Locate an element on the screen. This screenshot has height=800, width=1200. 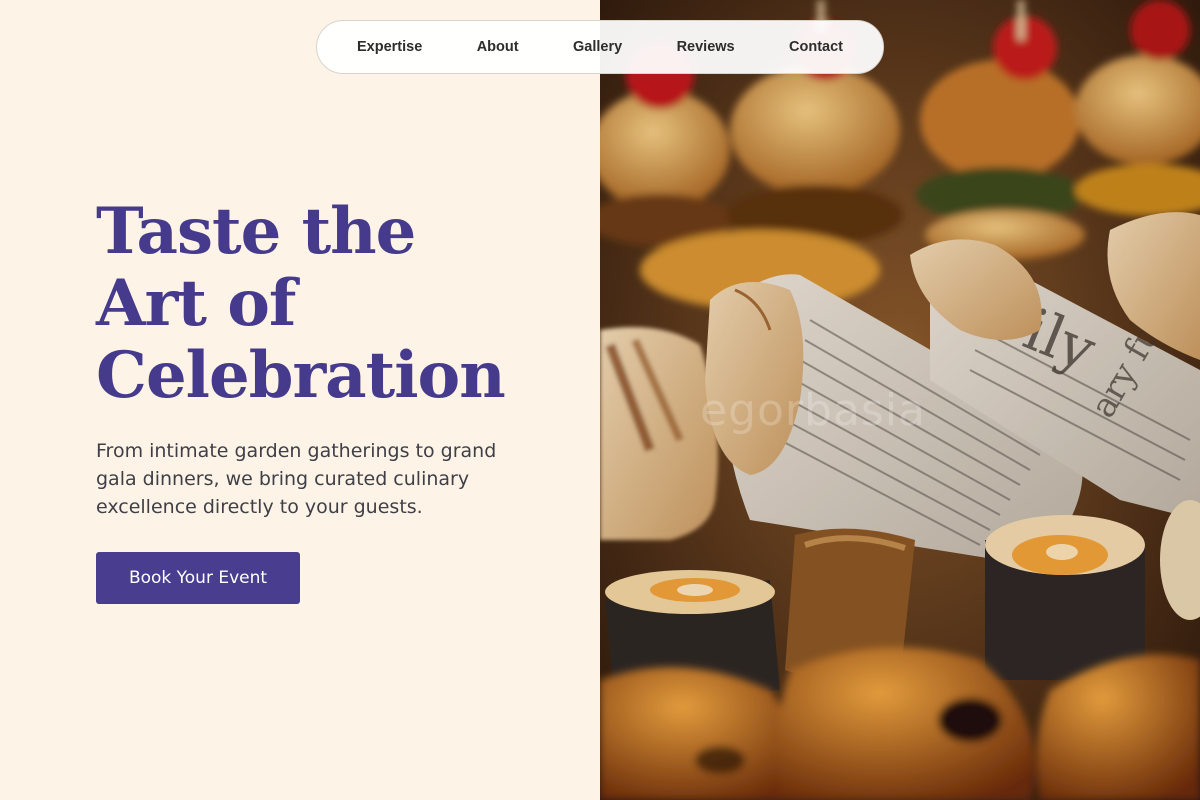
hero-title: Taste the Art of Celebration is located at coordinates (326, 304).